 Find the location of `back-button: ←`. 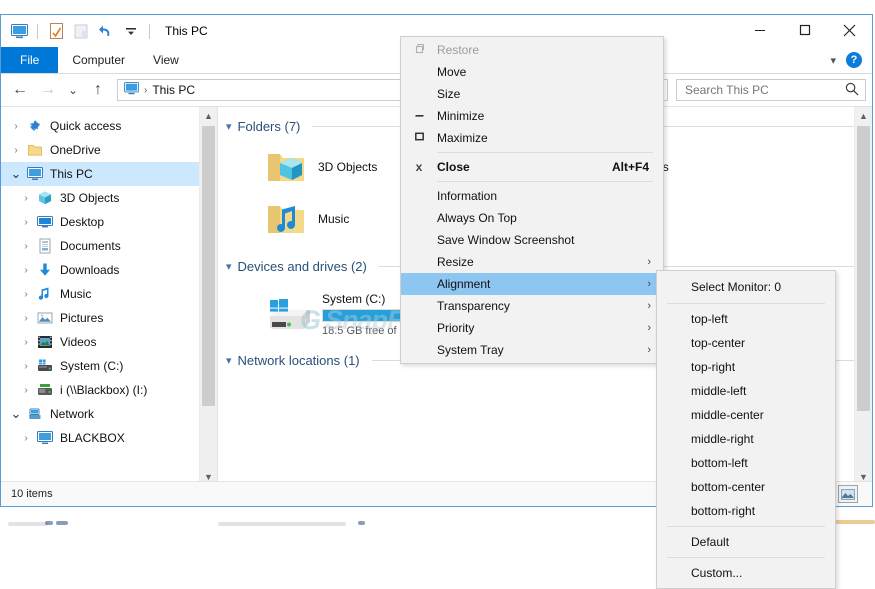

back-button: ← is located at coordinates (20, 90).